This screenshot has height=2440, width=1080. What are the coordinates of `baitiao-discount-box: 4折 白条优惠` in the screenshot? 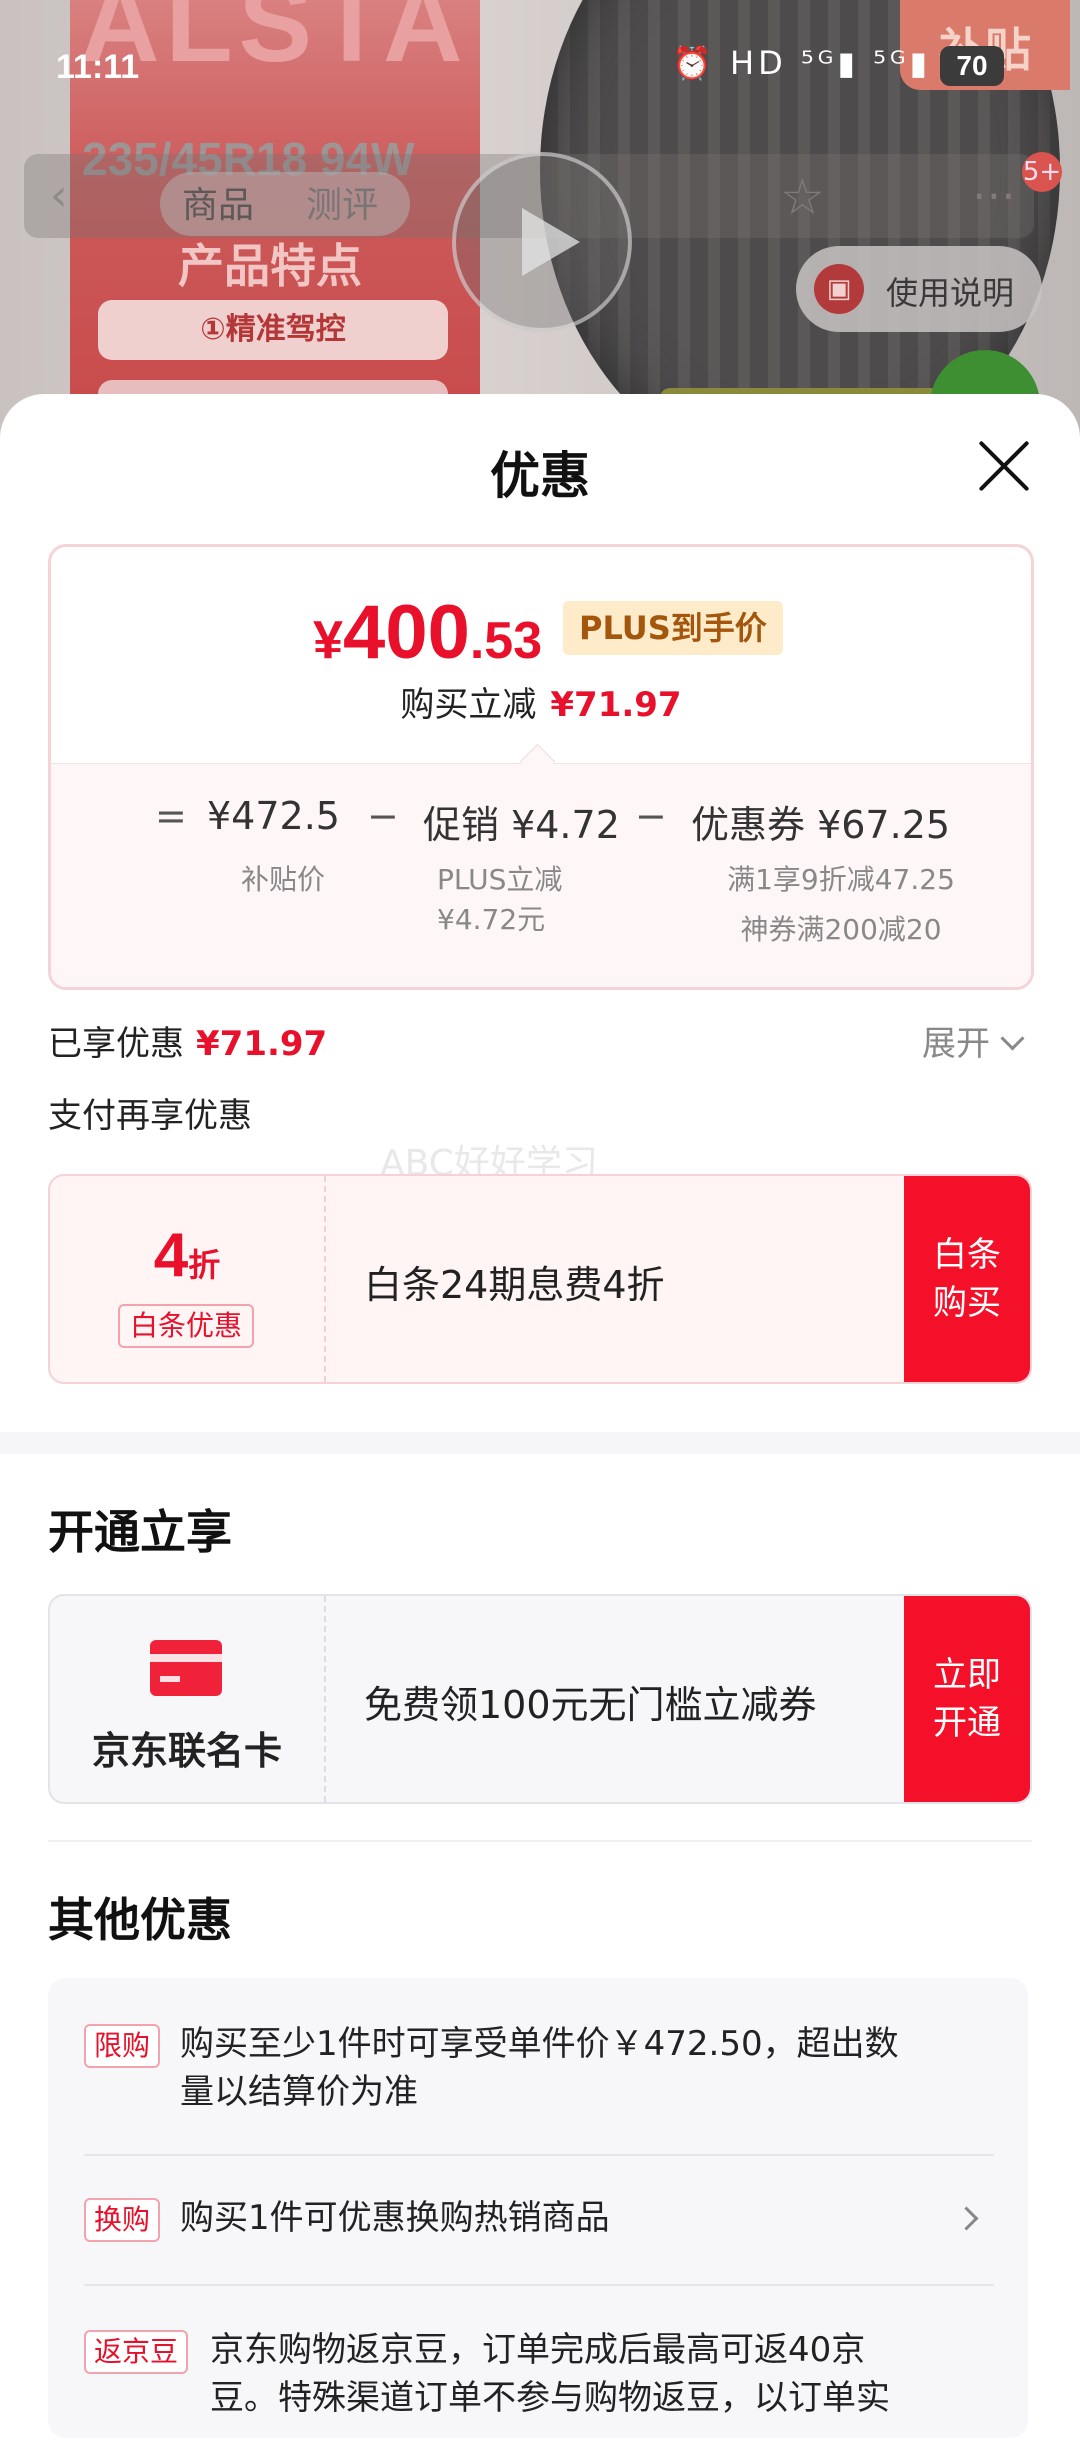 It's located at (188, 1279).